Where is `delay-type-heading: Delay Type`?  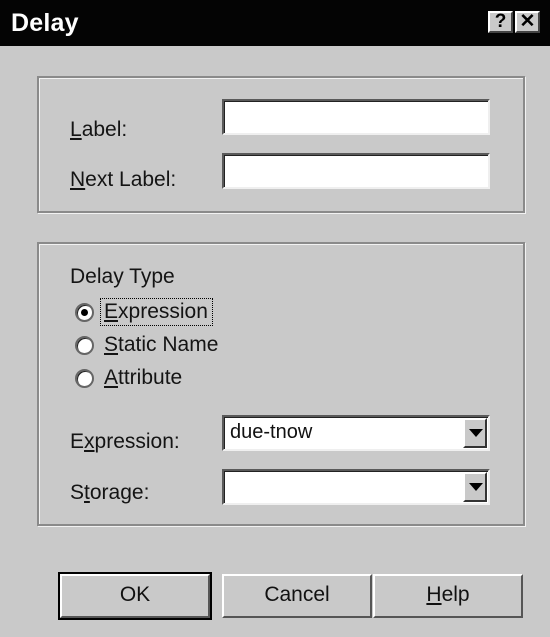
delay-type-heading: Delay Type is located at coordinates (122, 276).